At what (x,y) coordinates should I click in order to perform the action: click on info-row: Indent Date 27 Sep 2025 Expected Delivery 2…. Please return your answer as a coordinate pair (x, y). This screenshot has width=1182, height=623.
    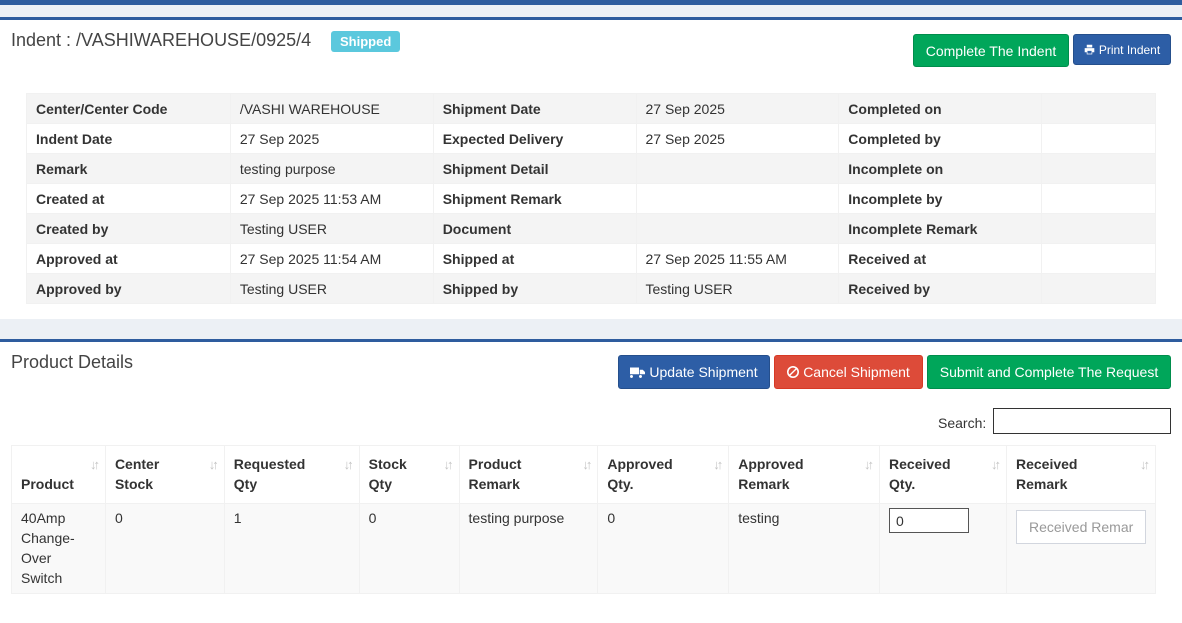
    Looking at the image, I should click on (591, 138).